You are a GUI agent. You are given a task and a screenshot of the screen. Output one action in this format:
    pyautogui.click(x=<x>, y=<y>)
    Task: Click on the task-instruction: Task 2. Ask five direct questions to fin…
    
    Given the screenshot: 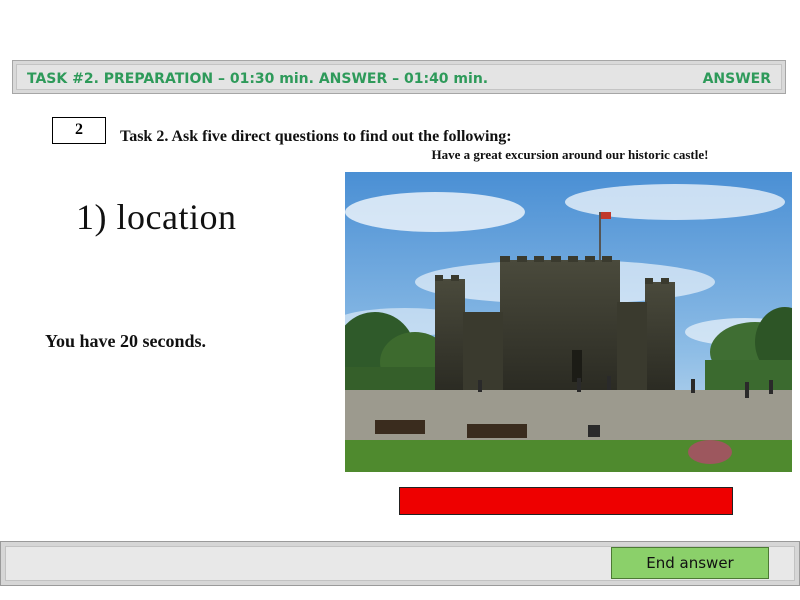 What is the action you would take?
    pyautogui.click(x=316, y=136)
    